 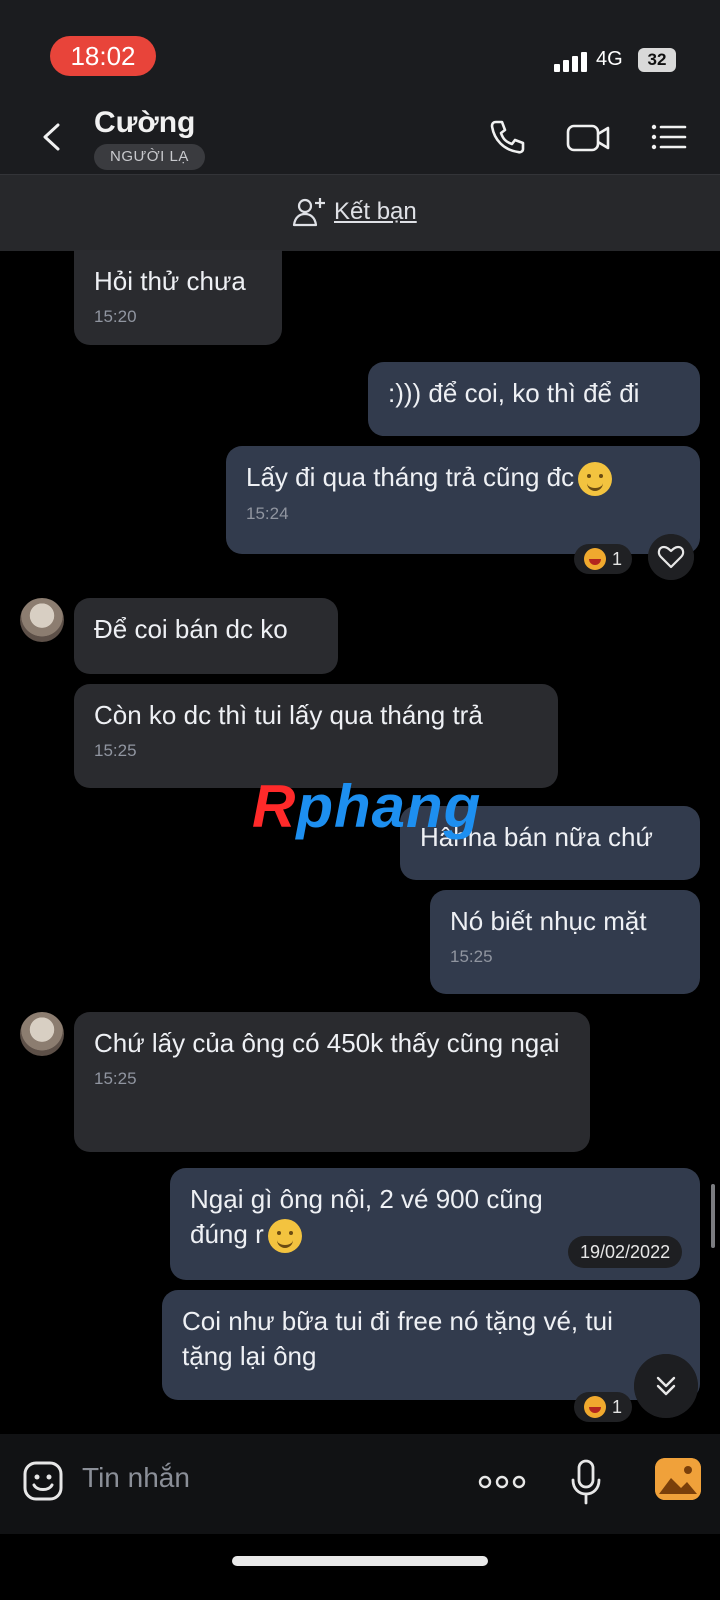 I want to click on message-text: Chứ lấy của ông có 450k thấy cũng ngại, so click(x=327, y=1043).